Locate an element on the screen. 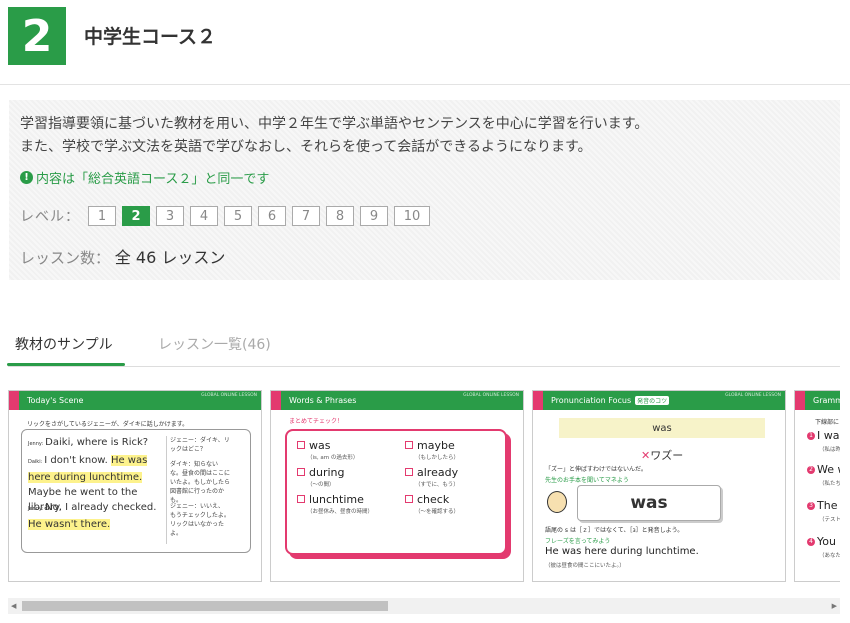  tip-green: 先生のお手本を聞いてマネよう is located at coordinates (587, 480).